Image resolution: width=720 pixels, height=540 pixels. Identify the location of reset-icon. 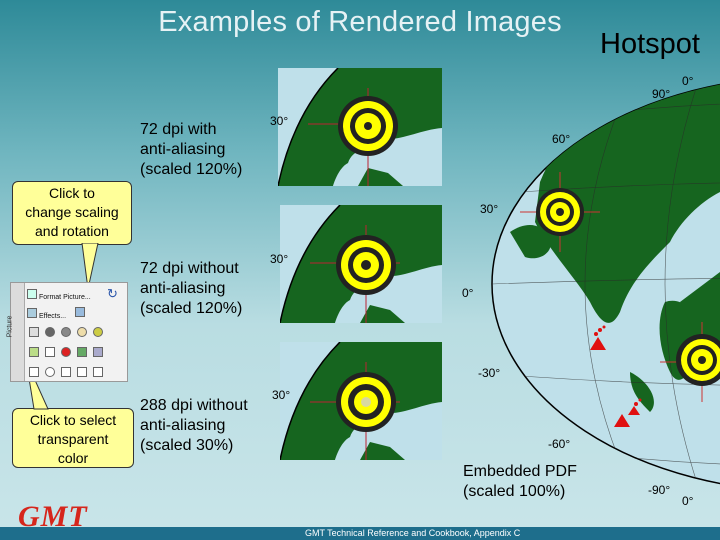
(98, 352).